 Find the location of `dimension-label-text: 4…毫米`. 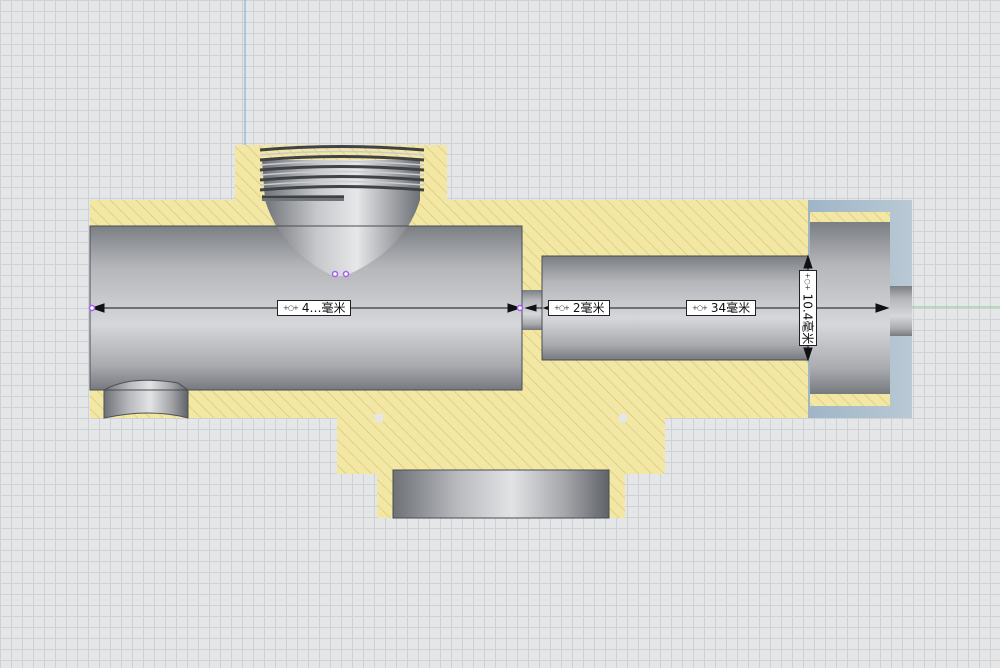

dimension-label-text: 4…毫米 is located at coordinates (323, 308).